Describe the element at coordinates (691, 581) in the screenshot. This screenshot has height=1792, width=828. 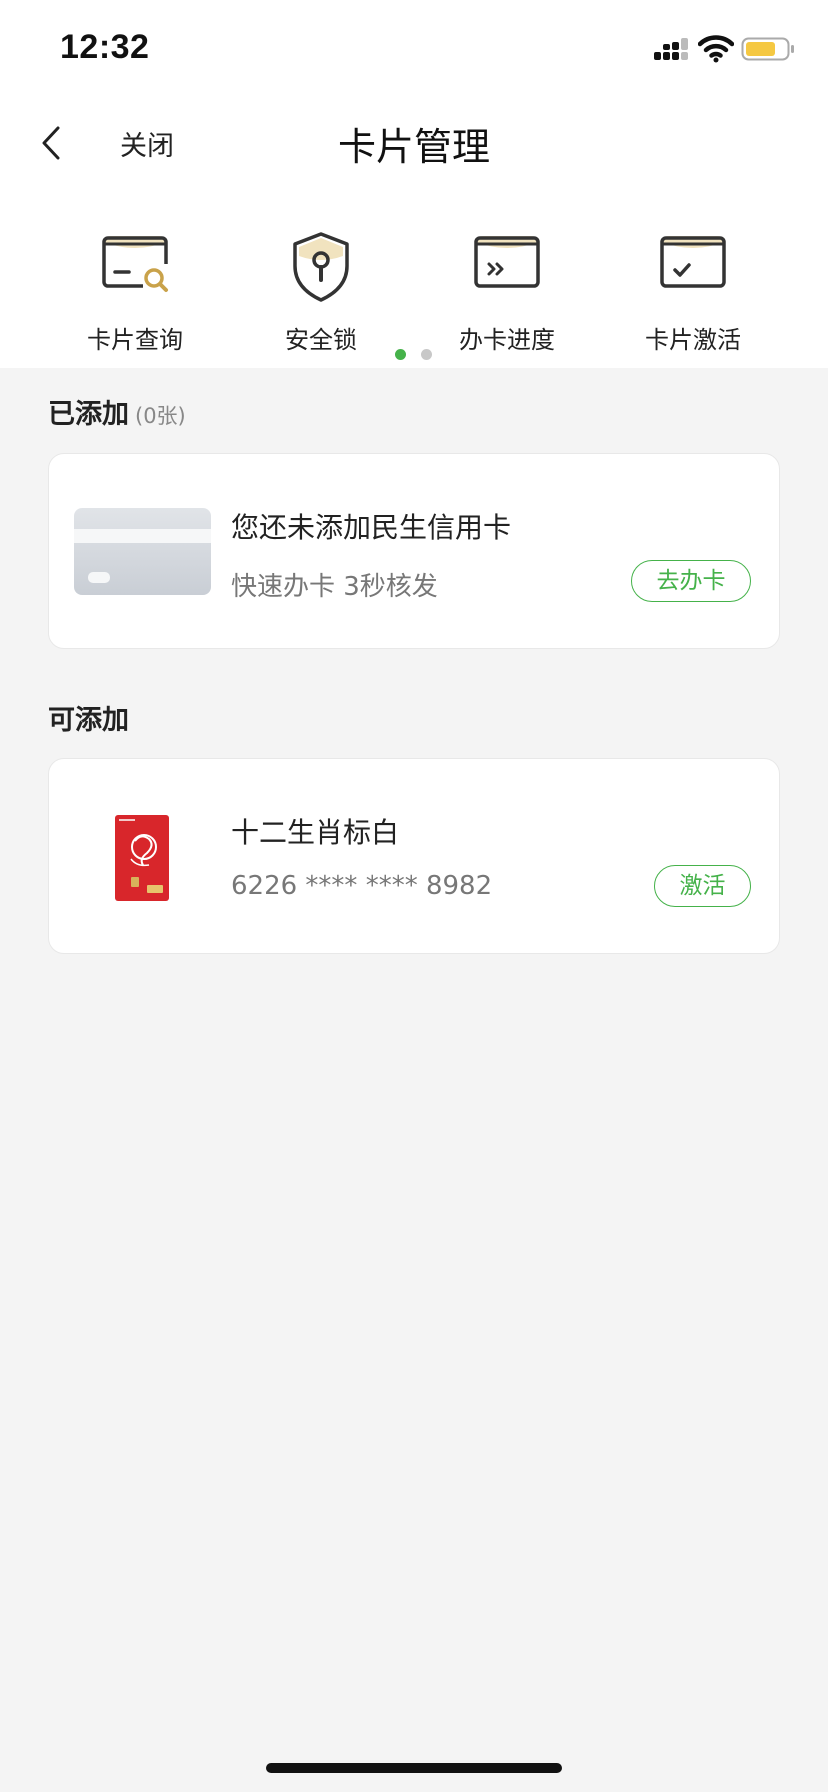
I see `apply-card-button: 去办卡` at that location.